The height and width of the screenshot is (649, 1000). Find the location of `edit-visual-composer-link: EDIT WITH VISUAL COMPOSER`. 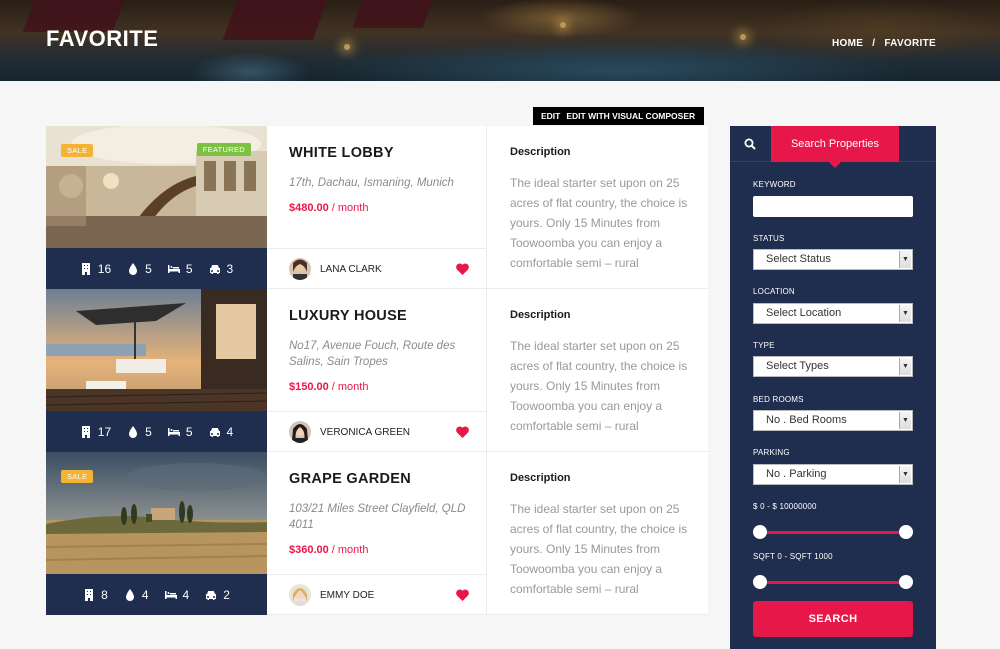

edit-visual-composer-link: EDIT WITH VISUAL COMPOSER is located at coordinates (630, 116).